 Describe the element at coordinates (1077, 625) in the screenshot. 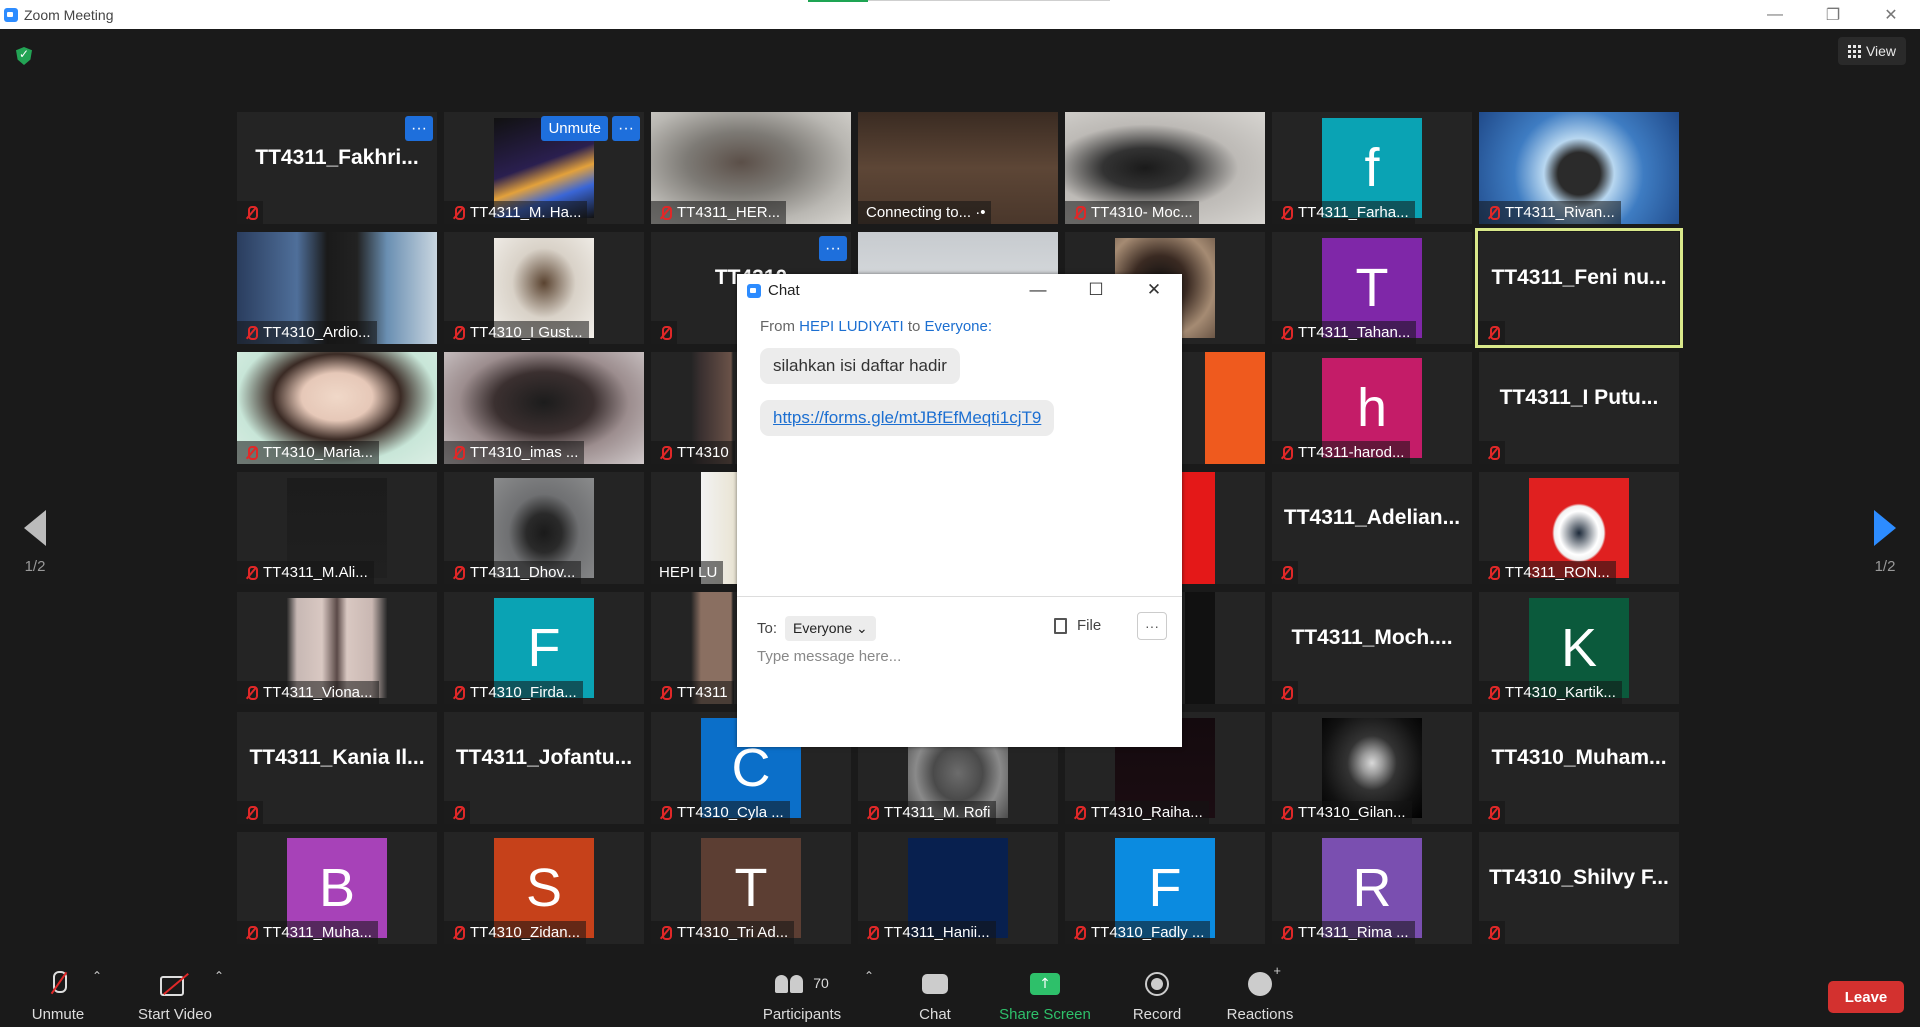

I see `file-button: File` at that location.